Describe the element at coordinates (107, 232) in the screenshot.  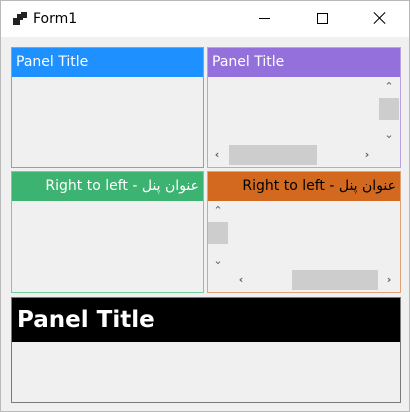
I see `panel-middle-left: عنوان پنل - Right to left` at that location.